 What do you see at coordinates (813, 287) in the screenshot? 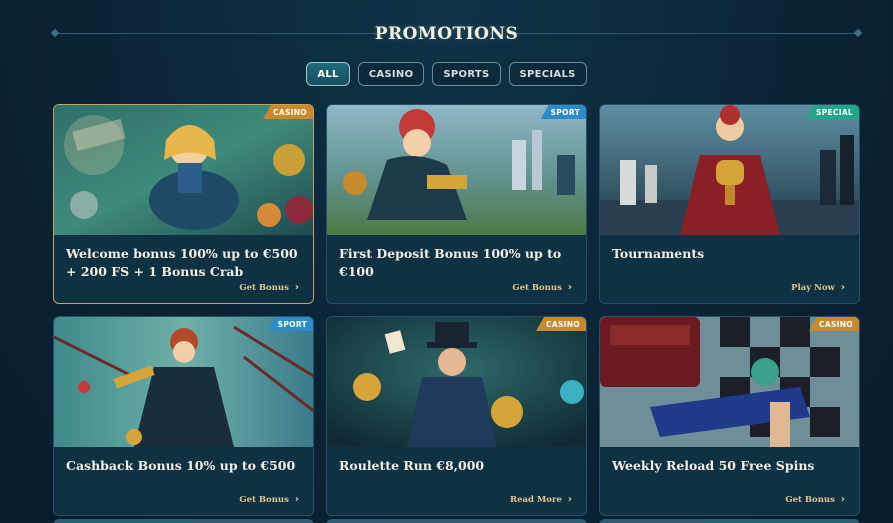
I see `cta-label: Play Now` at bounding box center [813, 287].